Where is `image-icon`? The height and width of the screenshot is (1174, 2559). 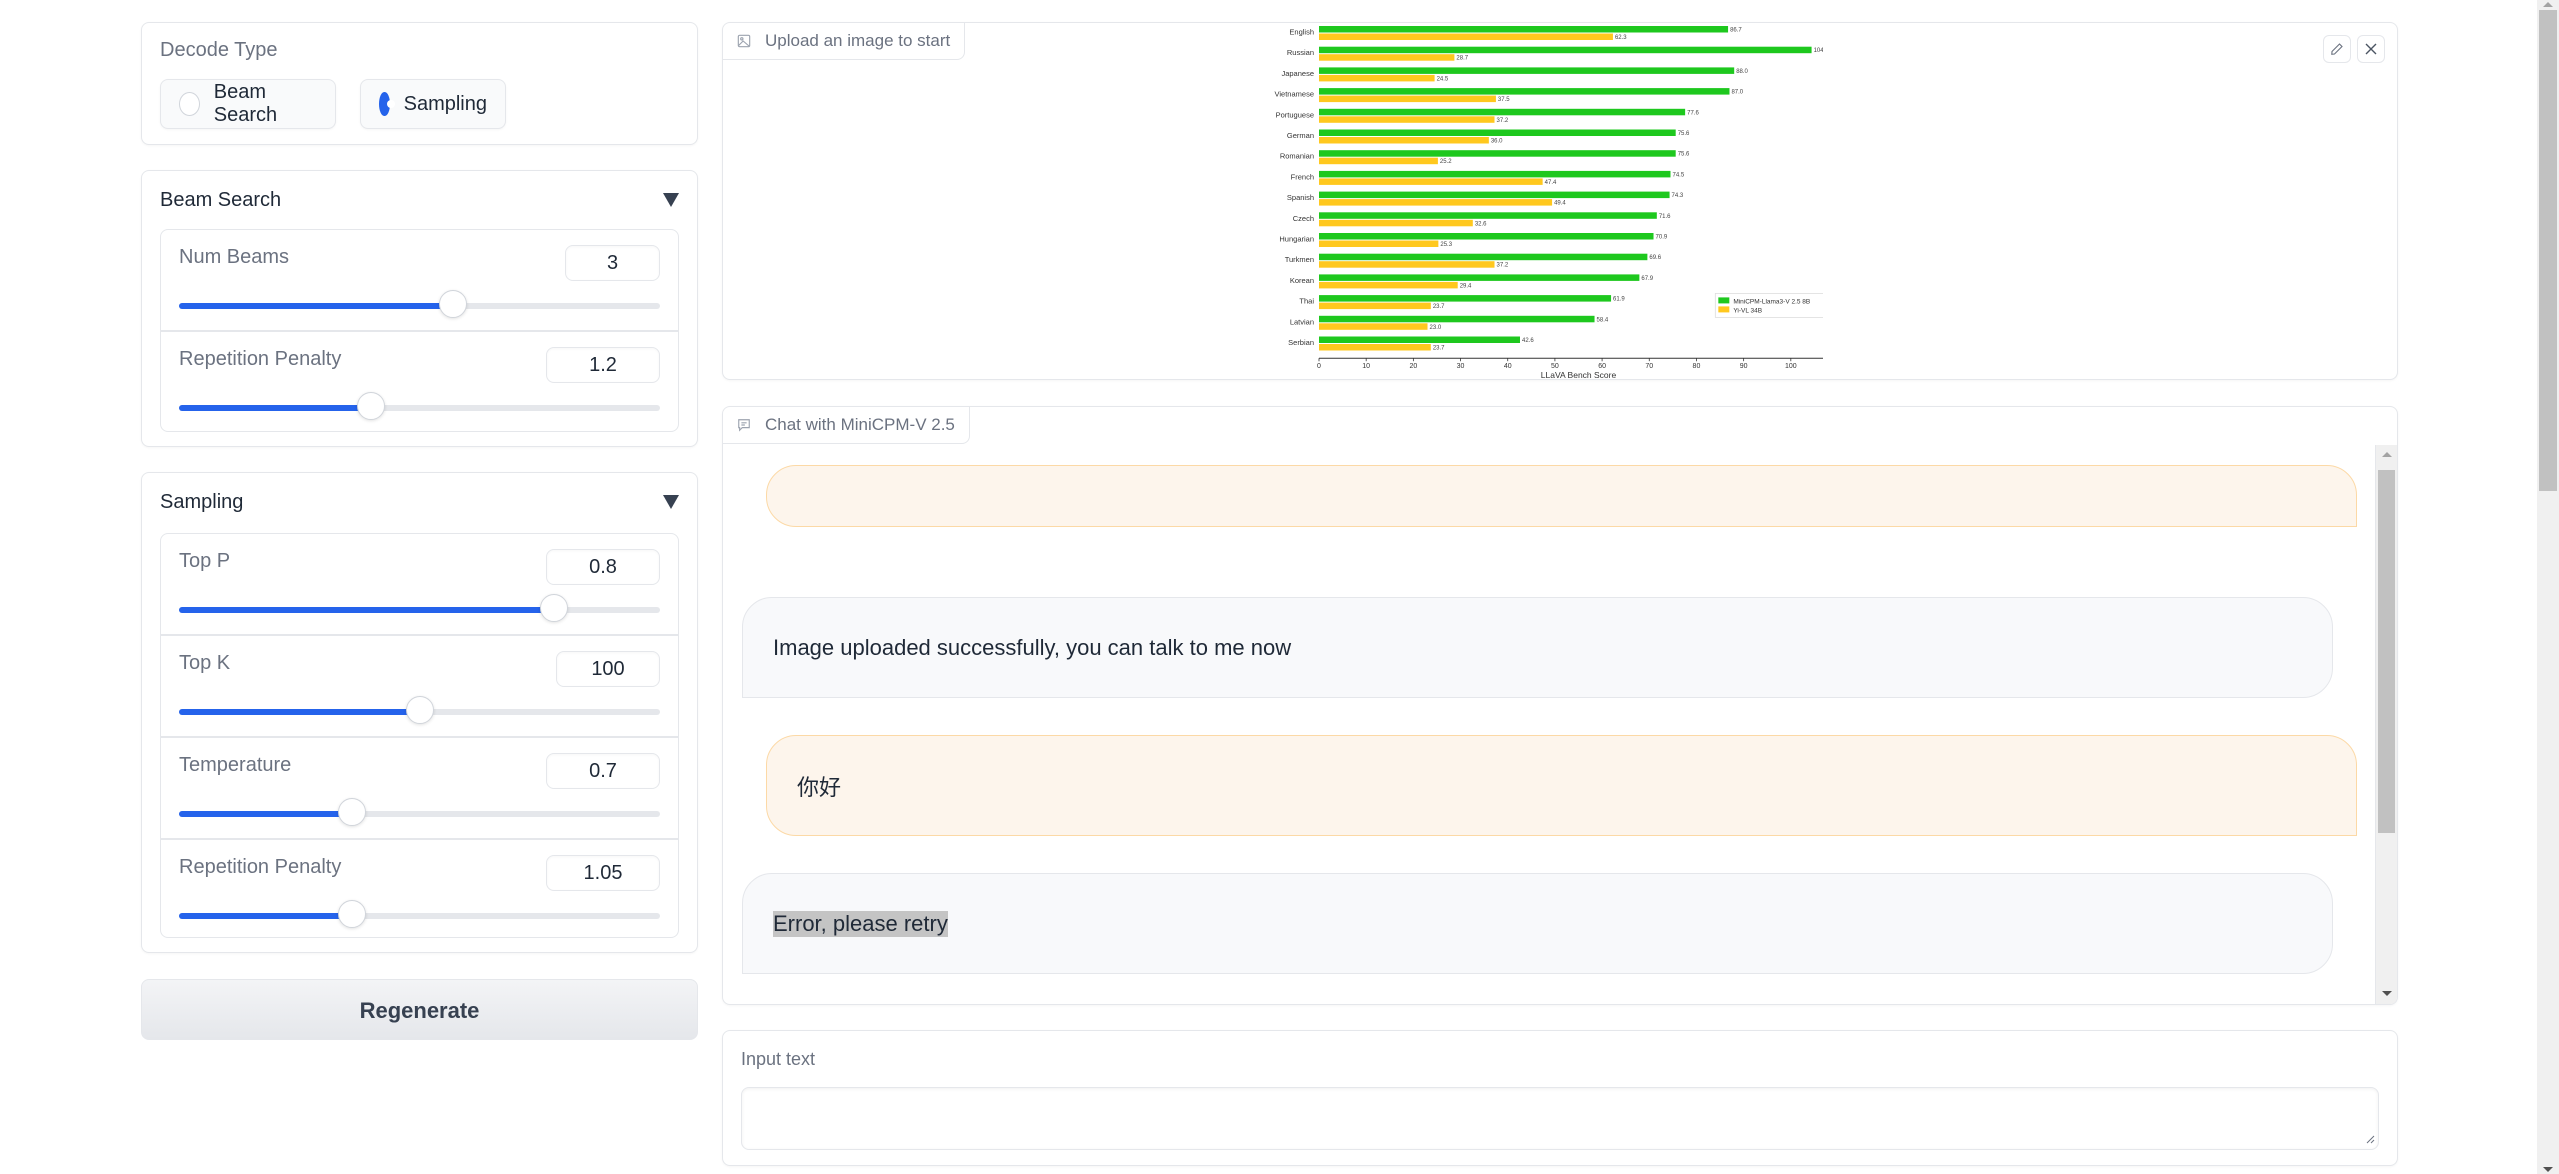 image-icon is located at coordinates (744, 41).